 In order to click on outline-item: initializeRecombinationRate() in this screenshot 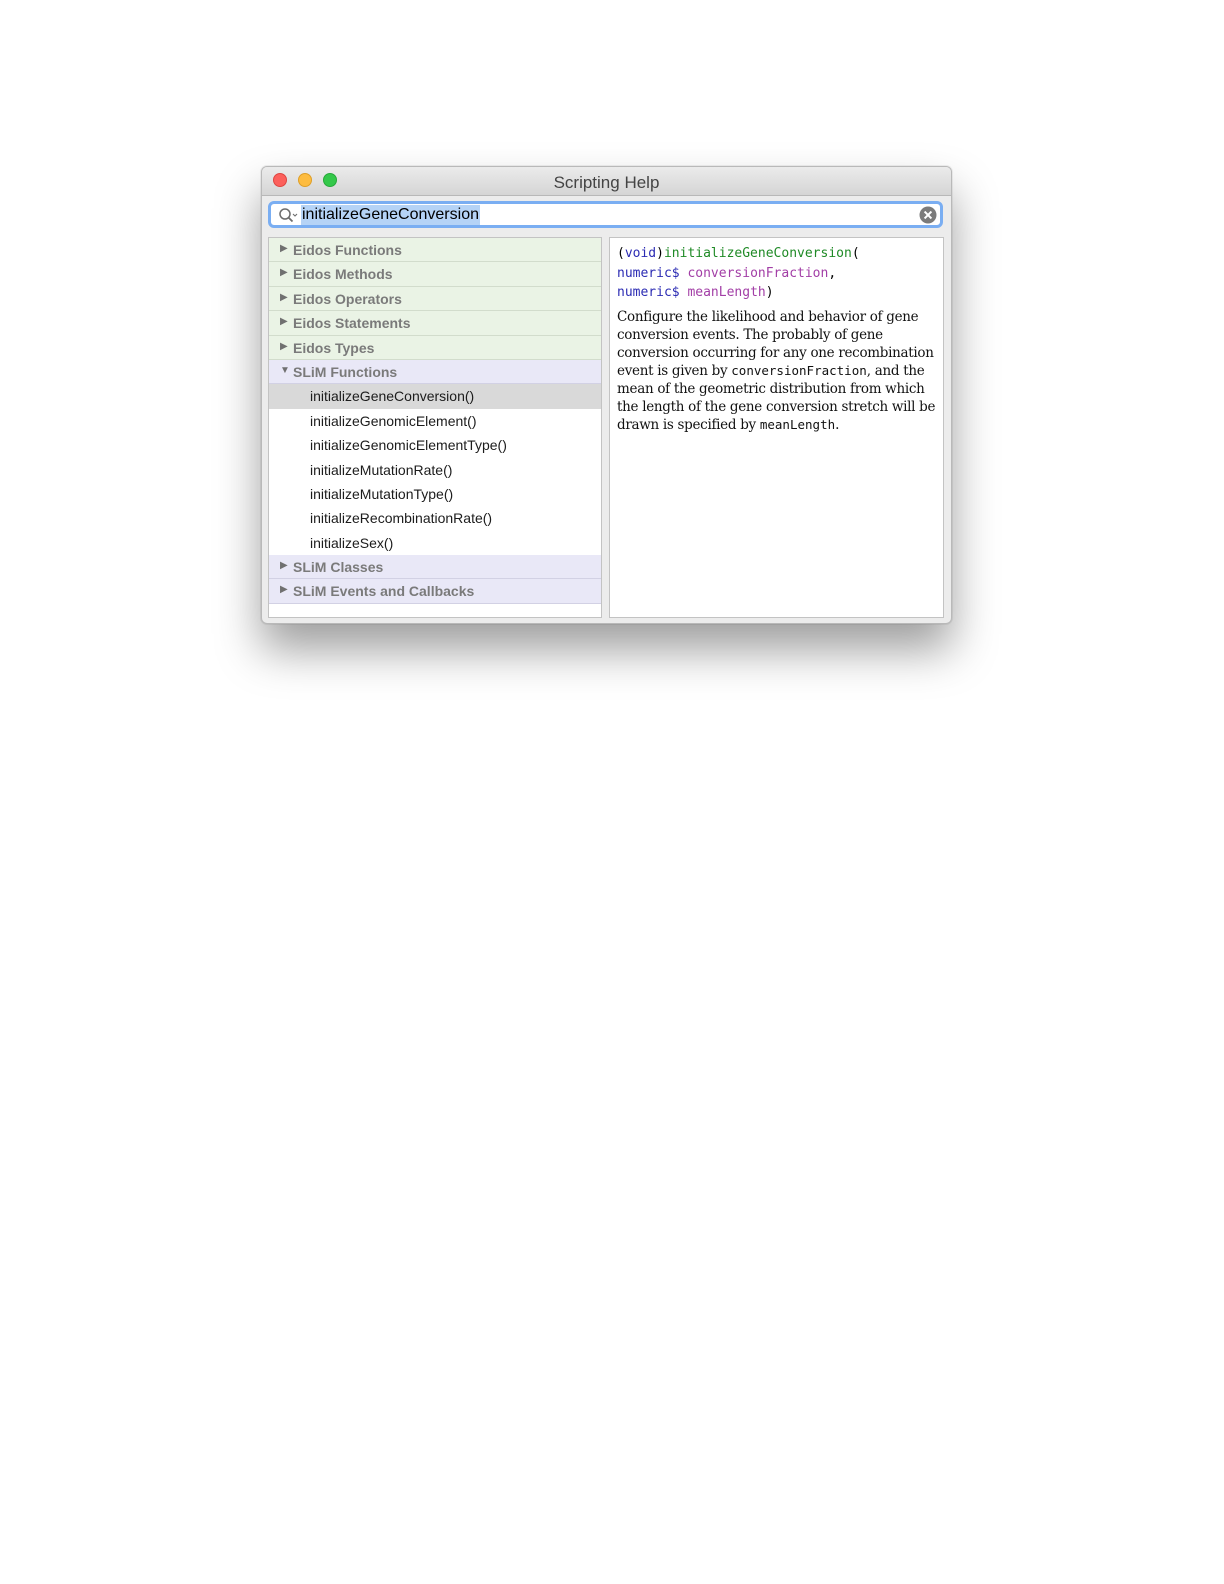, I will do `click(435, 518)`.